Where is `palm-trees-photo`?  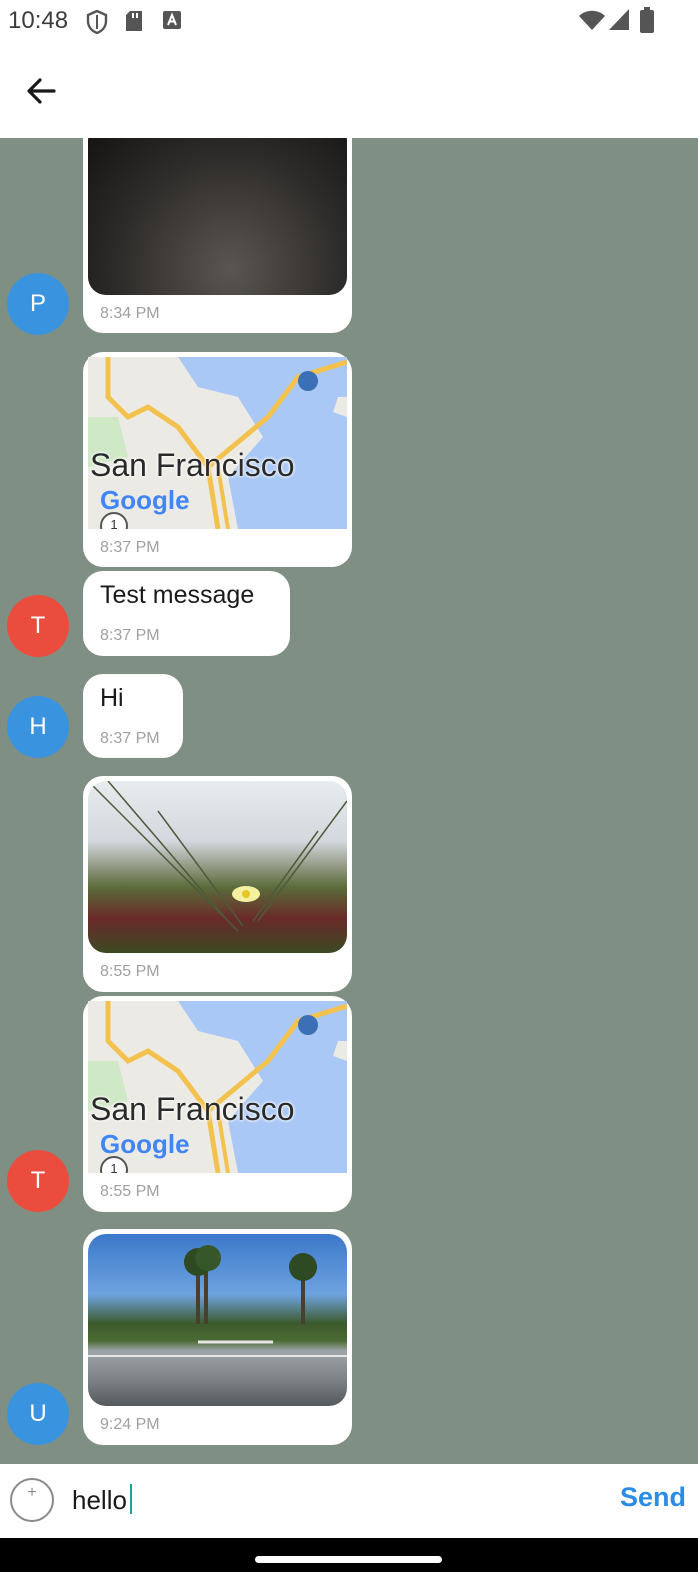
palm-trees-photo is located at coordinates (217, 1320).